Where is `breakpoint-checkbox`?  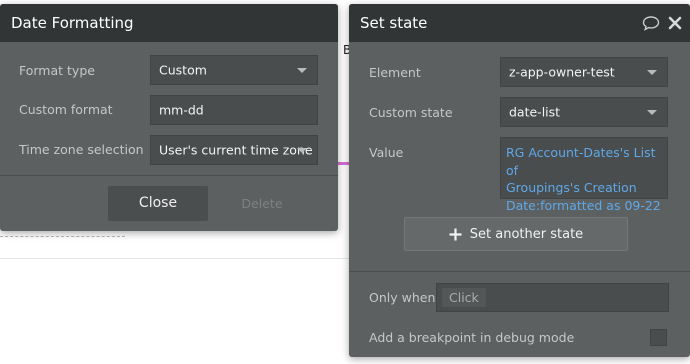 breakpoint-checkbox is located at coordinates (658, 337).